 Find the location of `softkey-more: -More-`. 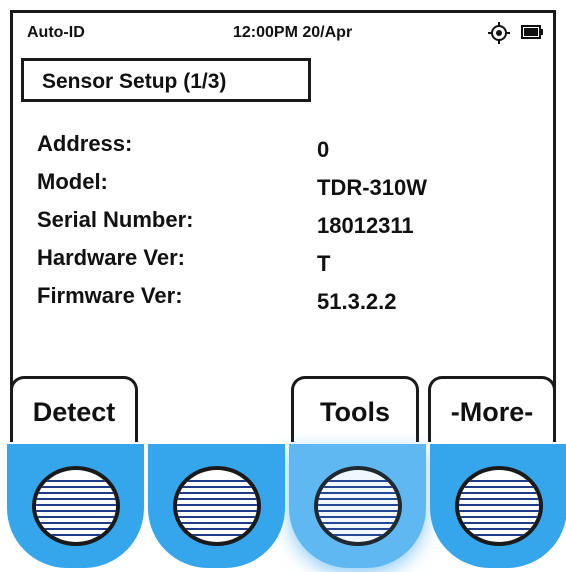

softkey-more: -More- is located at coordinates (492, 409).